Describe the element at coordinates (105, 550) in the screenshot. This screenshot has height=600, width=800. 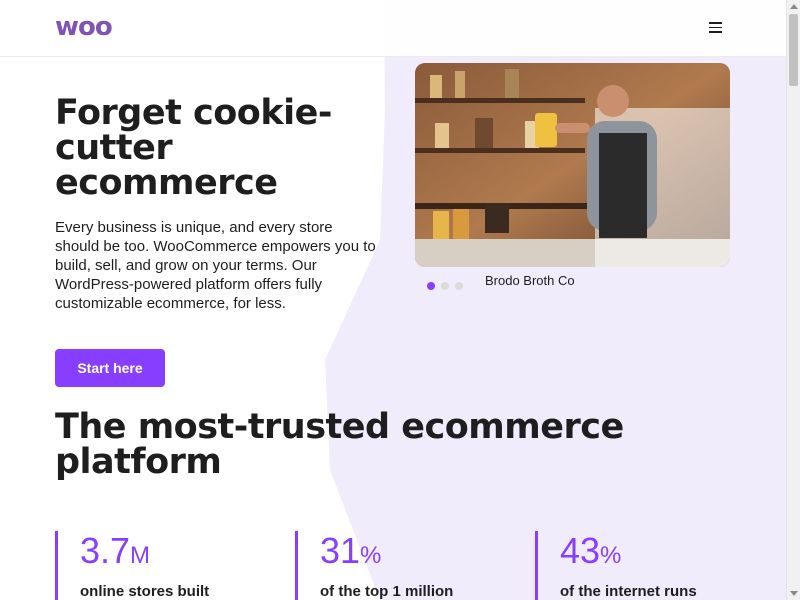
I see `stat-number: 3.7` at that location.